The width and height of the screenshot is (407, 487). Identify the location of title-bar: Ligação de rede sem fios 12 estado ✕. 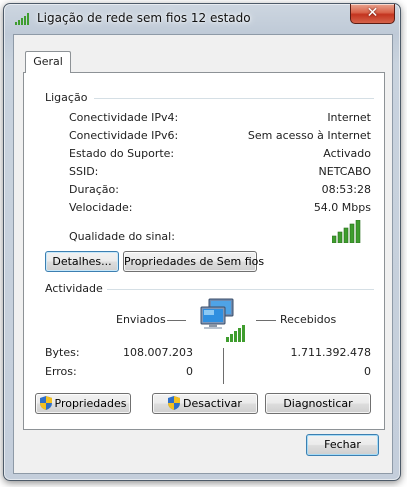
(202, 19).